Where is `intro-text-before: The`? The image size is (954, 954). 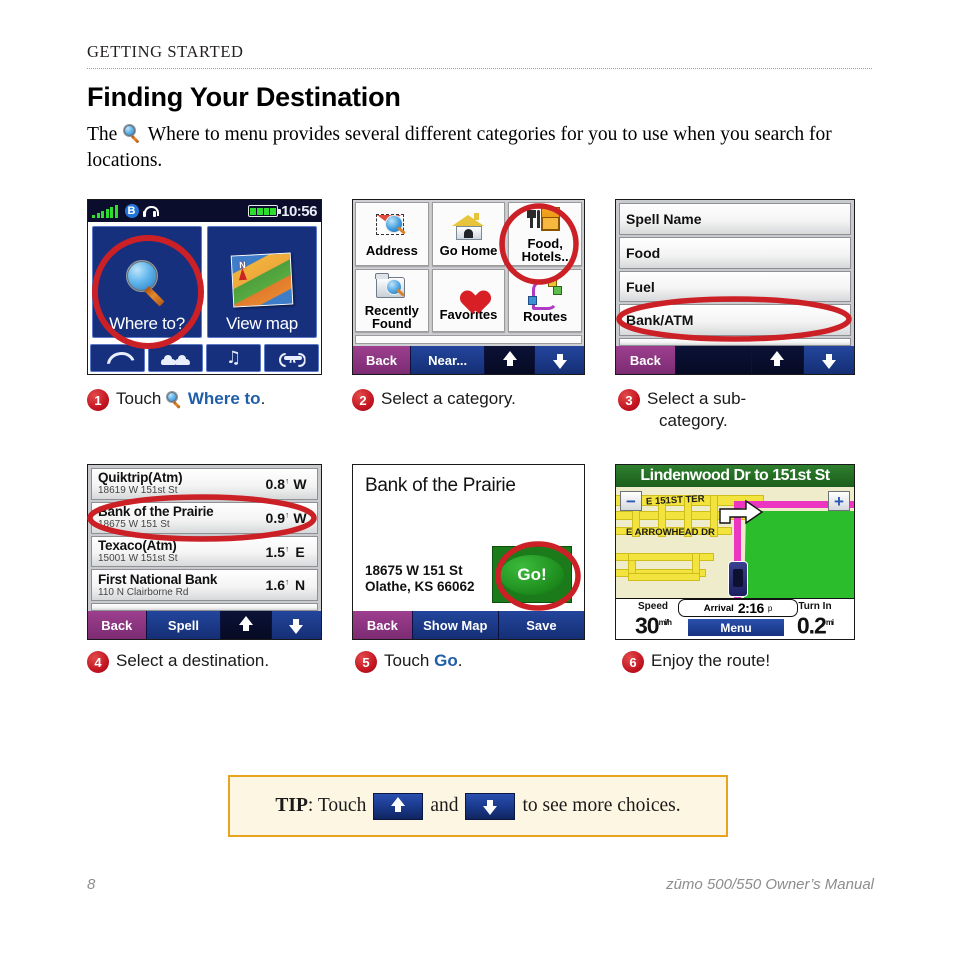 intro-text-before: The is located at coordinates (102, 134).